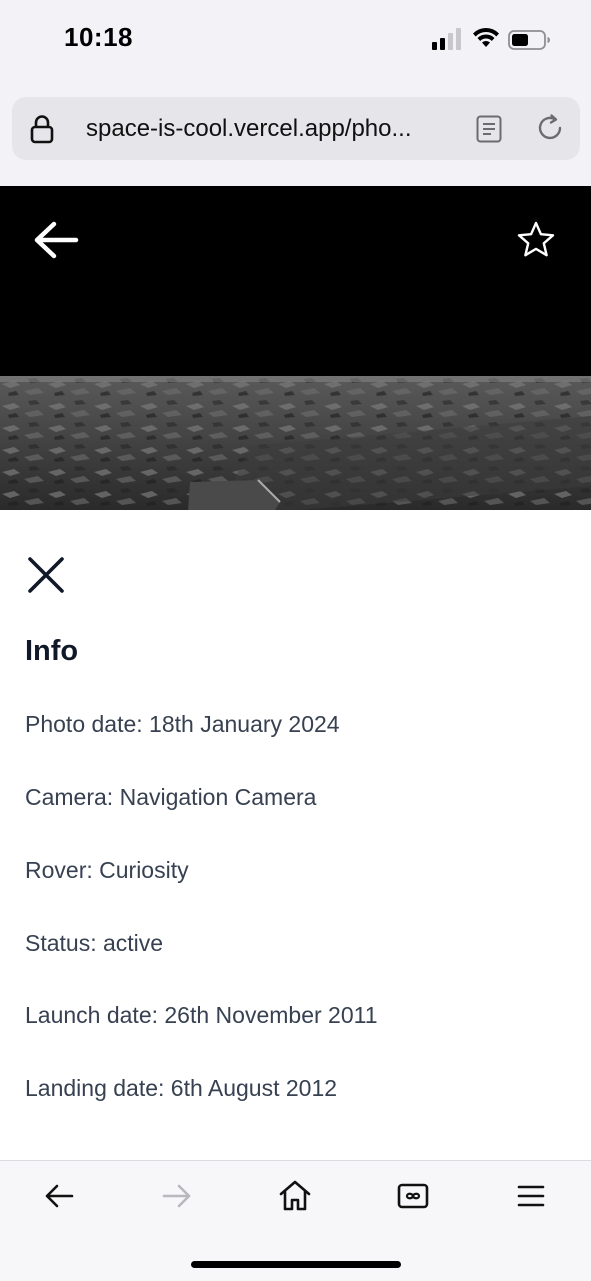 Image resolution: width=591 pixels, height=1281 pixels. I want to click on photo-date: Photo date: 18th January 2024, so click(182, 724).